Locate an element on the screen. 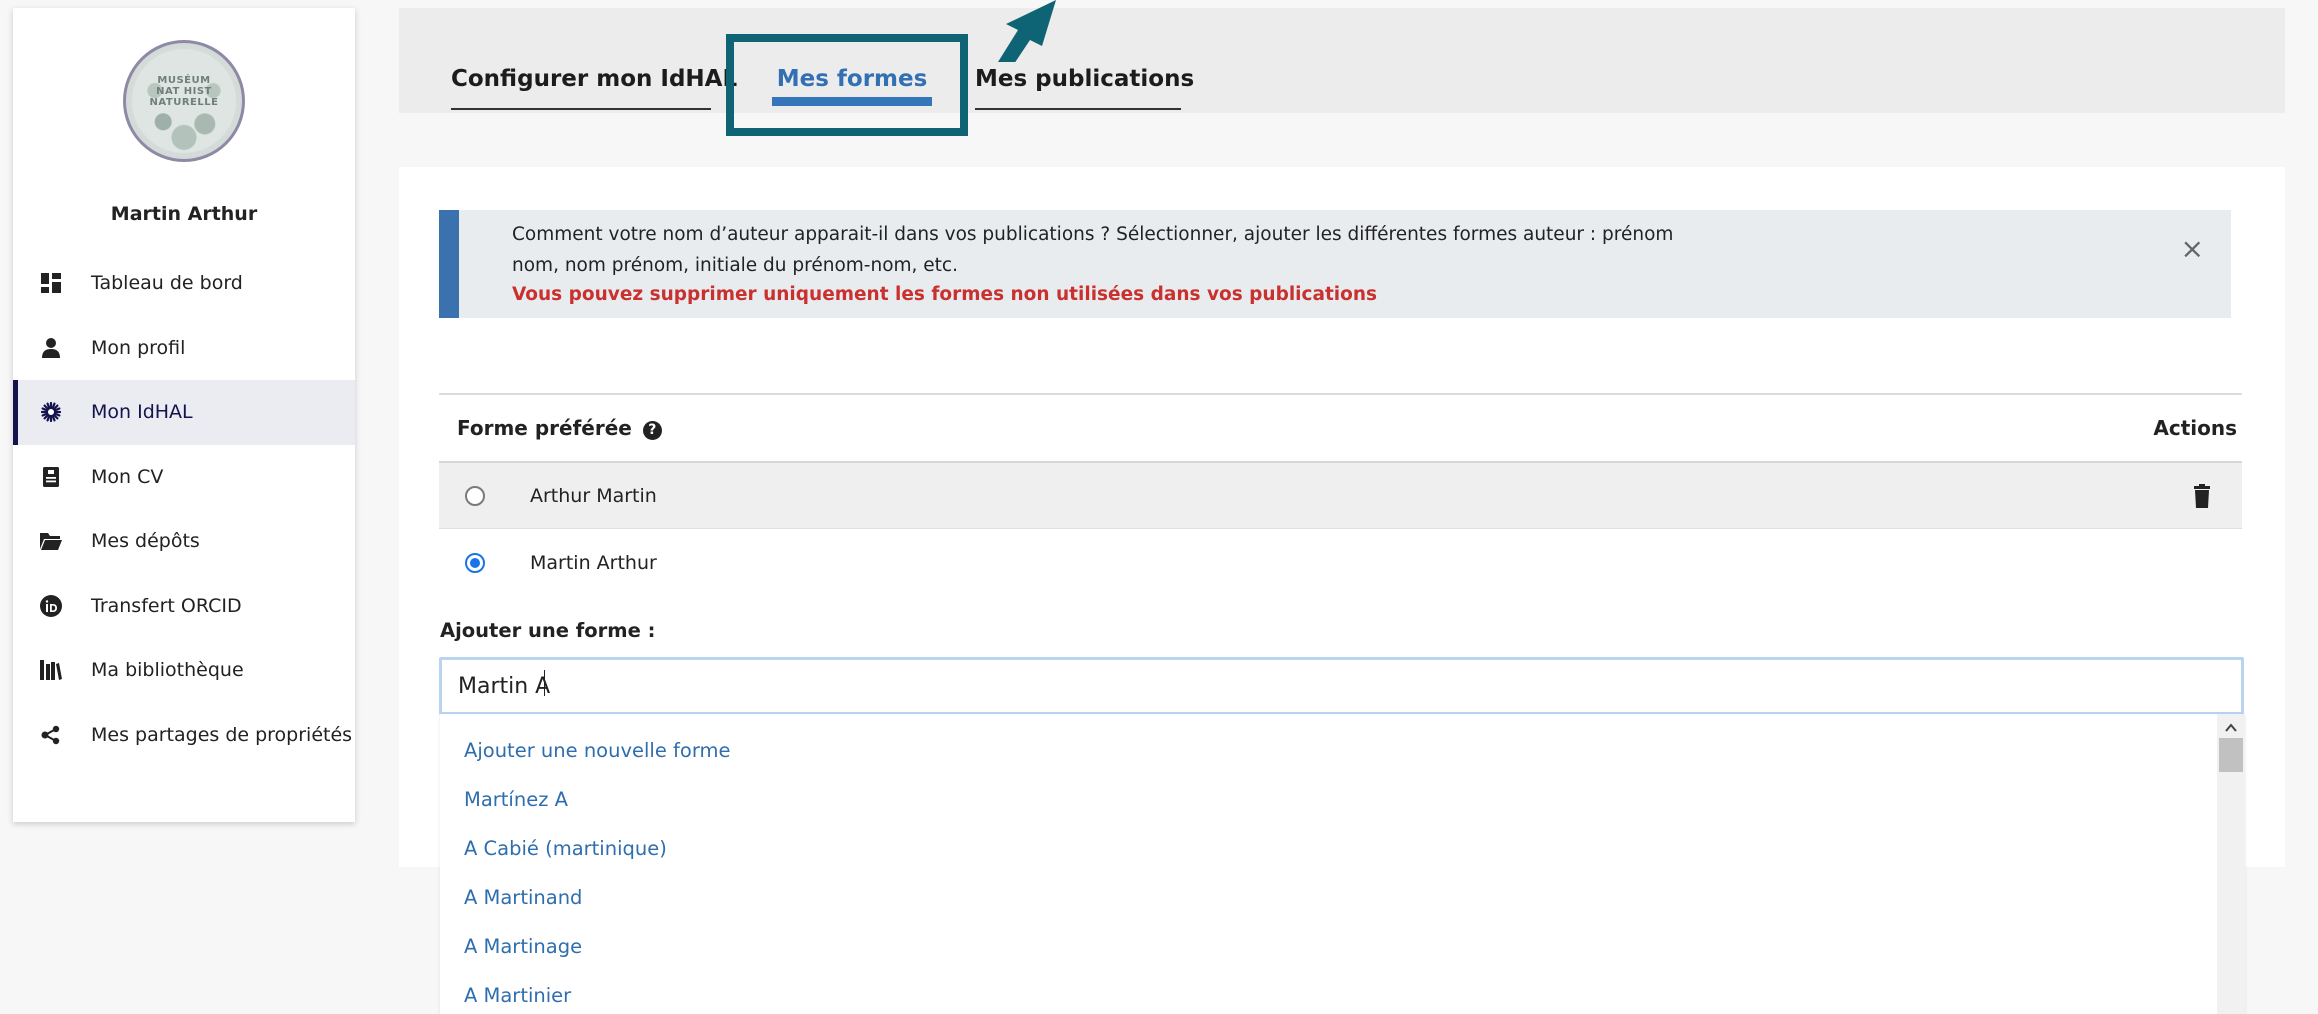 This screenshot has width=2318, height=1014. cv-icon is located at coordinates (51, 477).